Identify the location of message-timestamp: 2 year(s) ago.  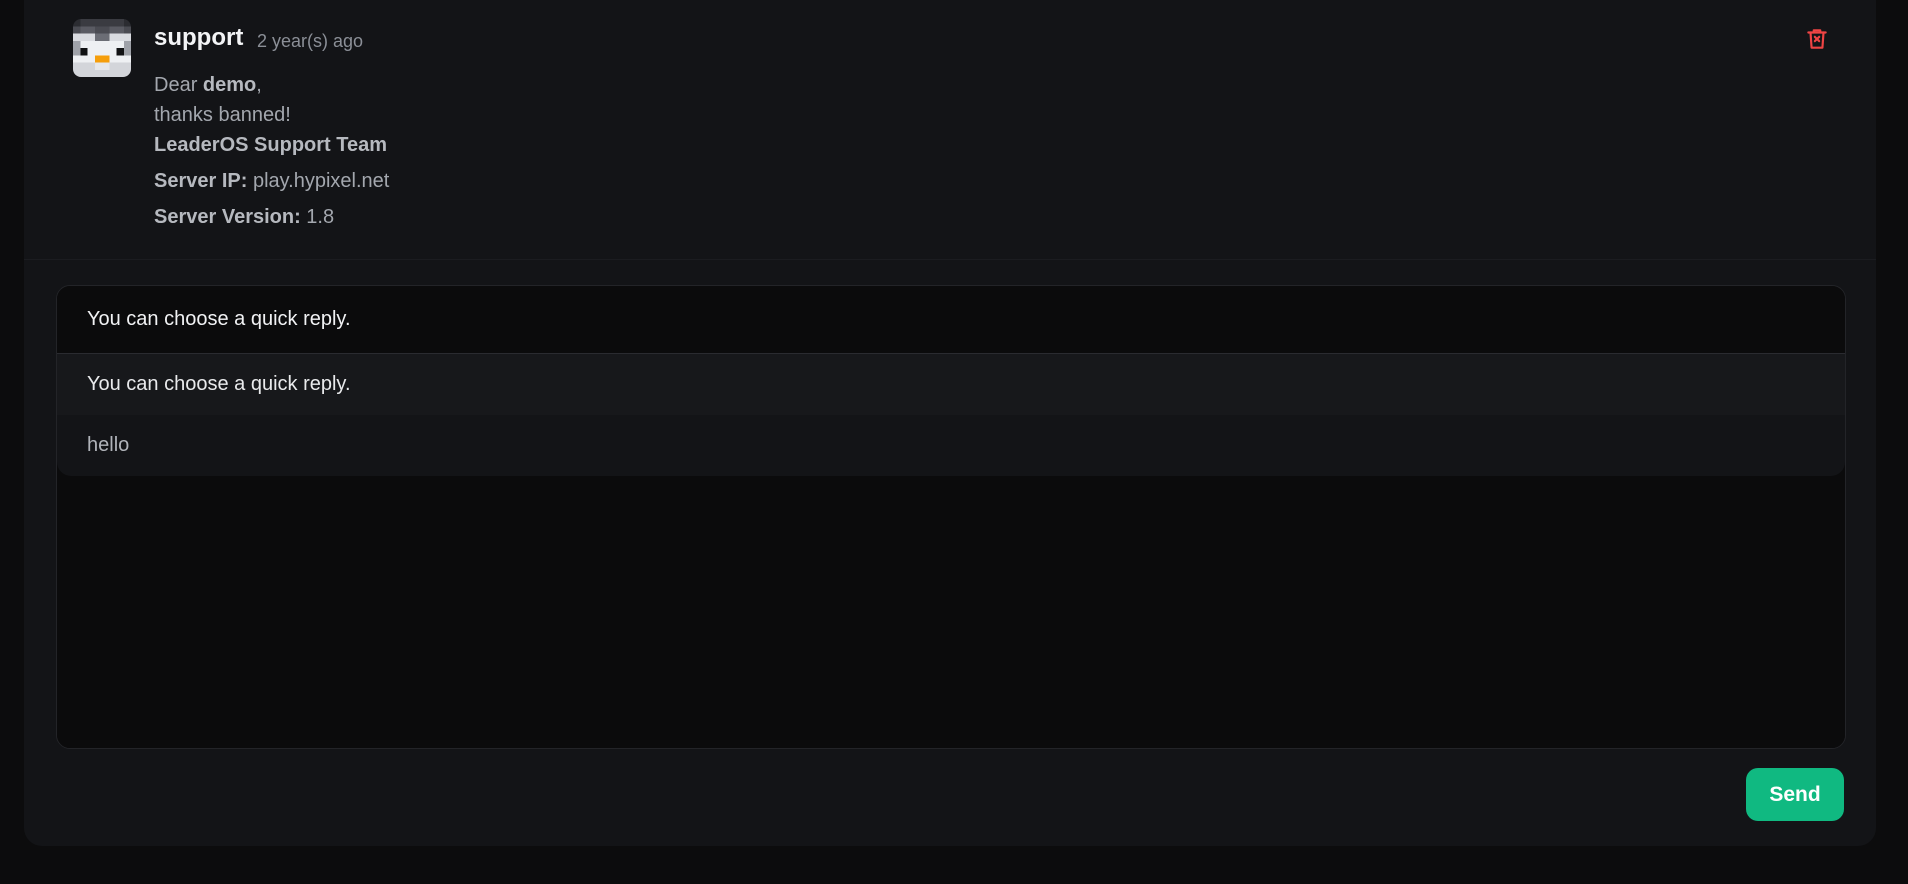
(310, 41).